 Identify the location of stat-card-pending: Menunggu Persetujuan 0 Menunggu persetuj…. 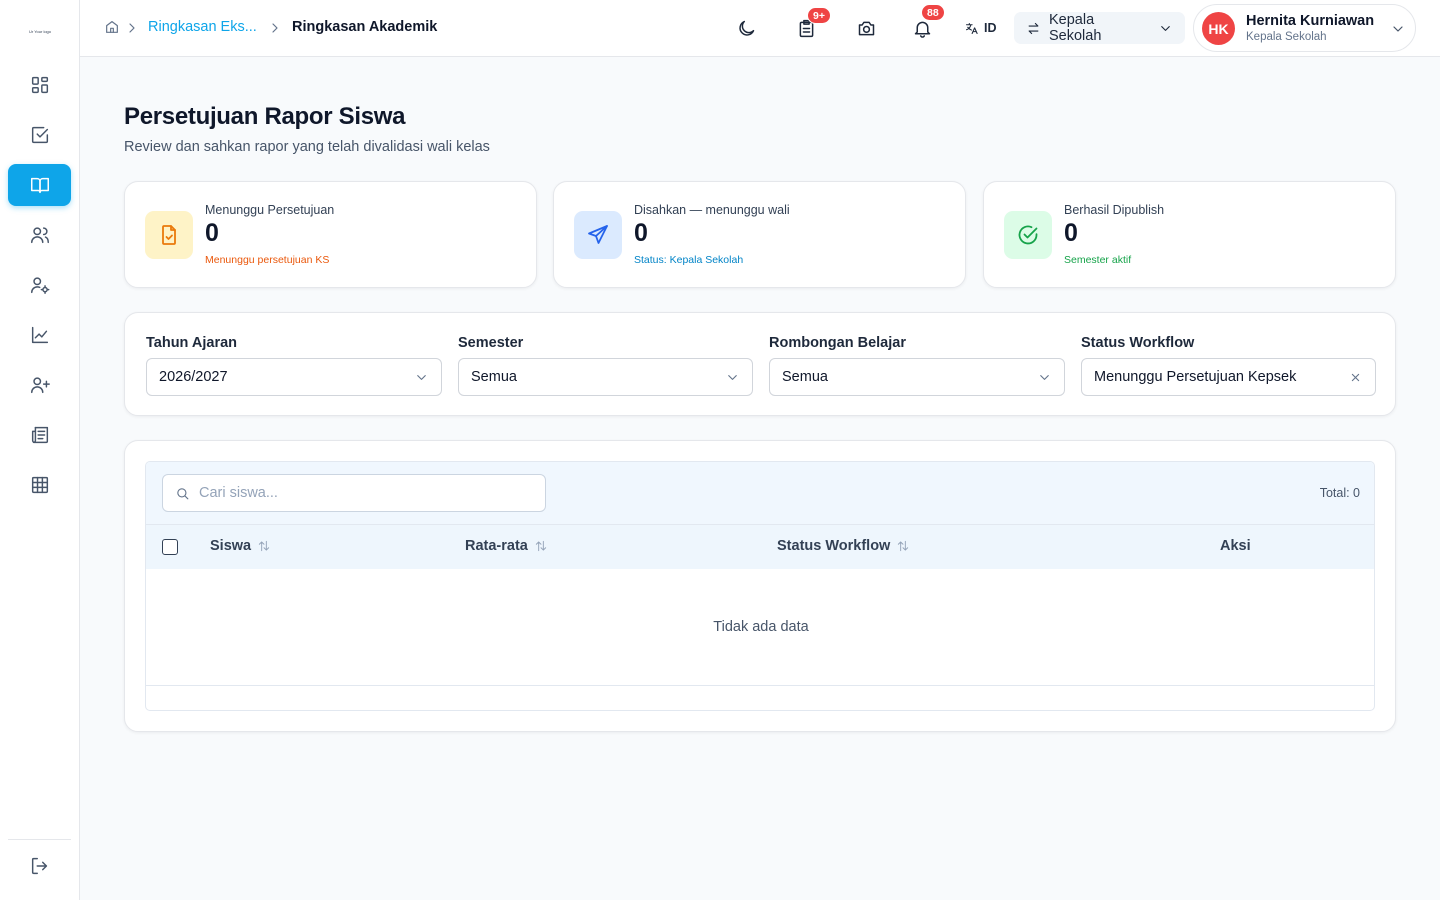
(330, 234).